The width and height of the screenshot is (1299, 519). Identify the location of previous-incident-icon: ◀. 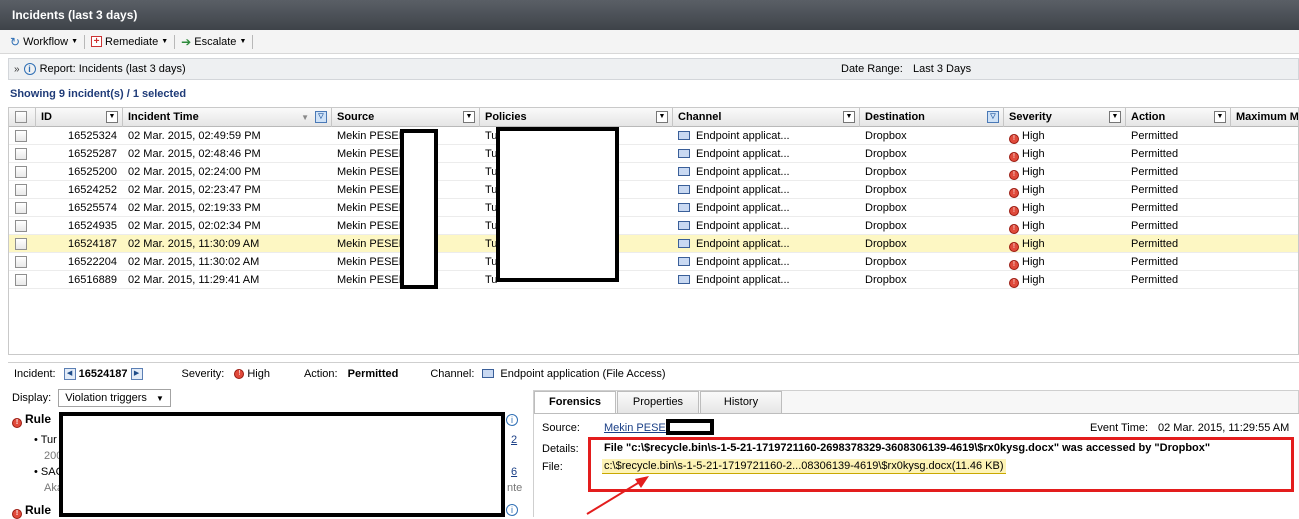
(69, 373).